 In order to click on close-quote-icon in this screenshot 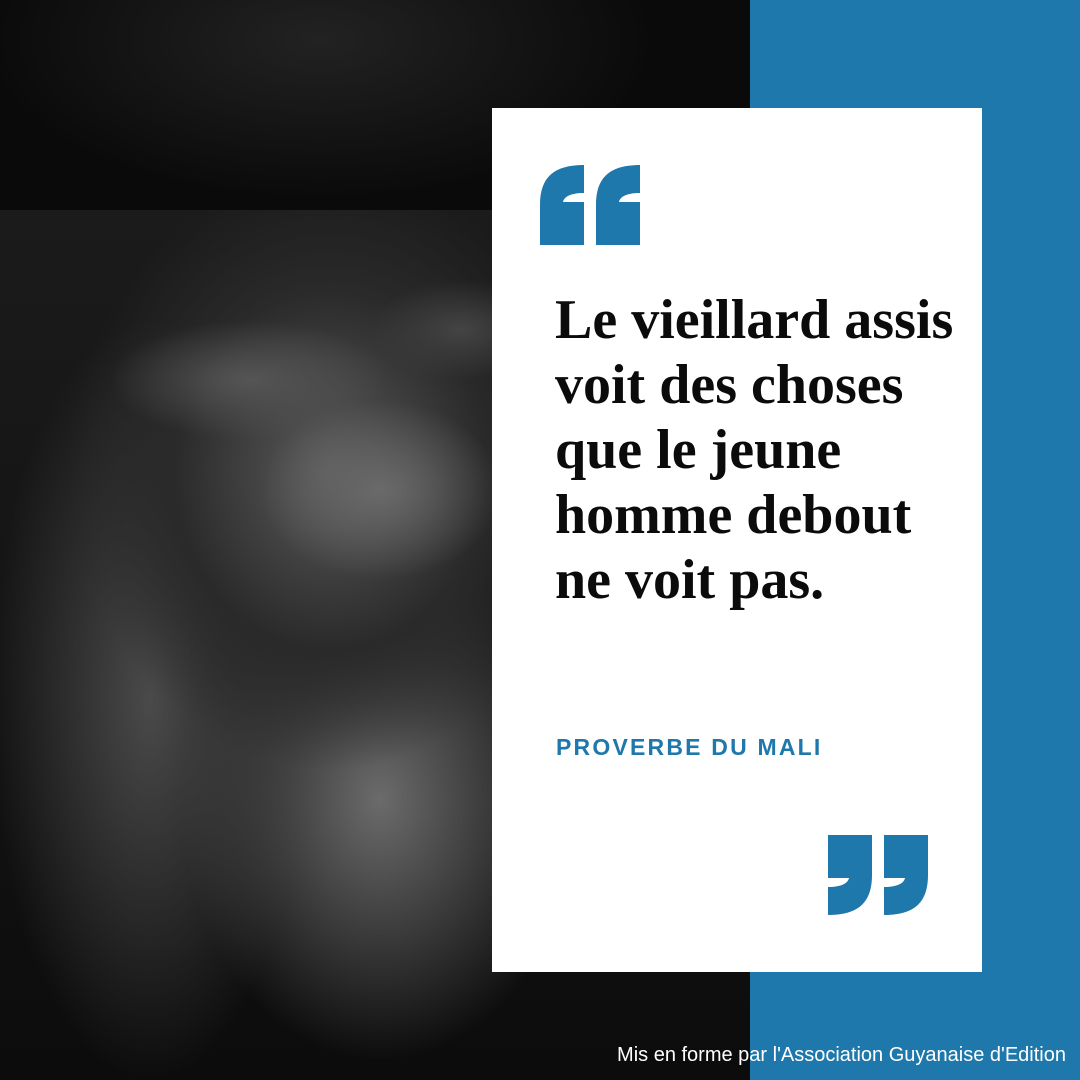, I will do `click(878, 875)`.